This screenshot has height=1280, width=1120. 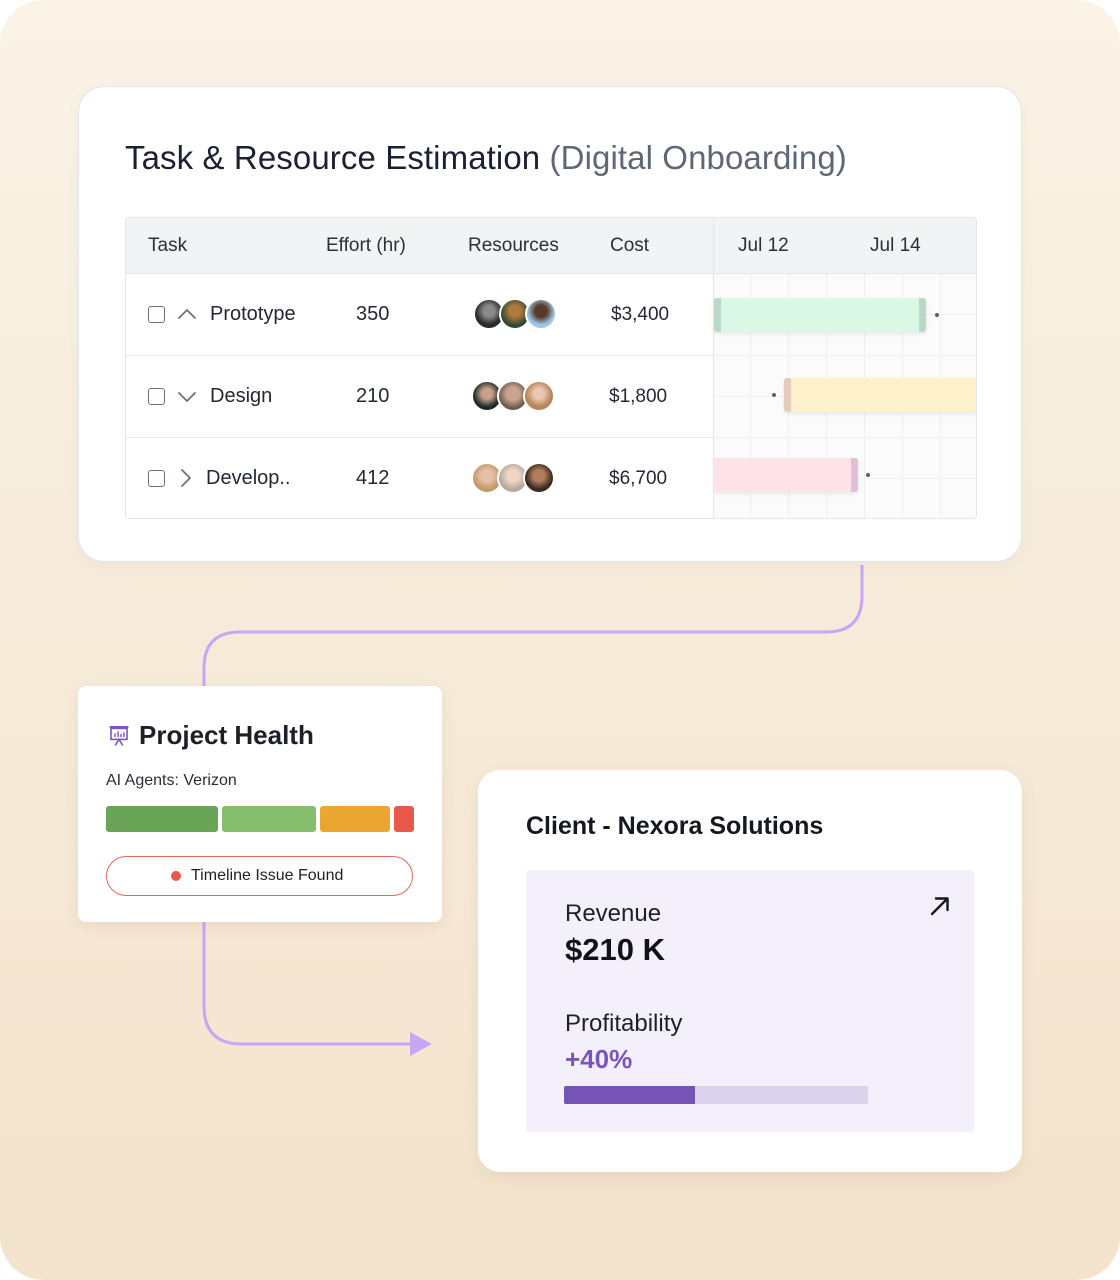 I want to click on project-health-title: Project Health, so click(x=226, y=735).